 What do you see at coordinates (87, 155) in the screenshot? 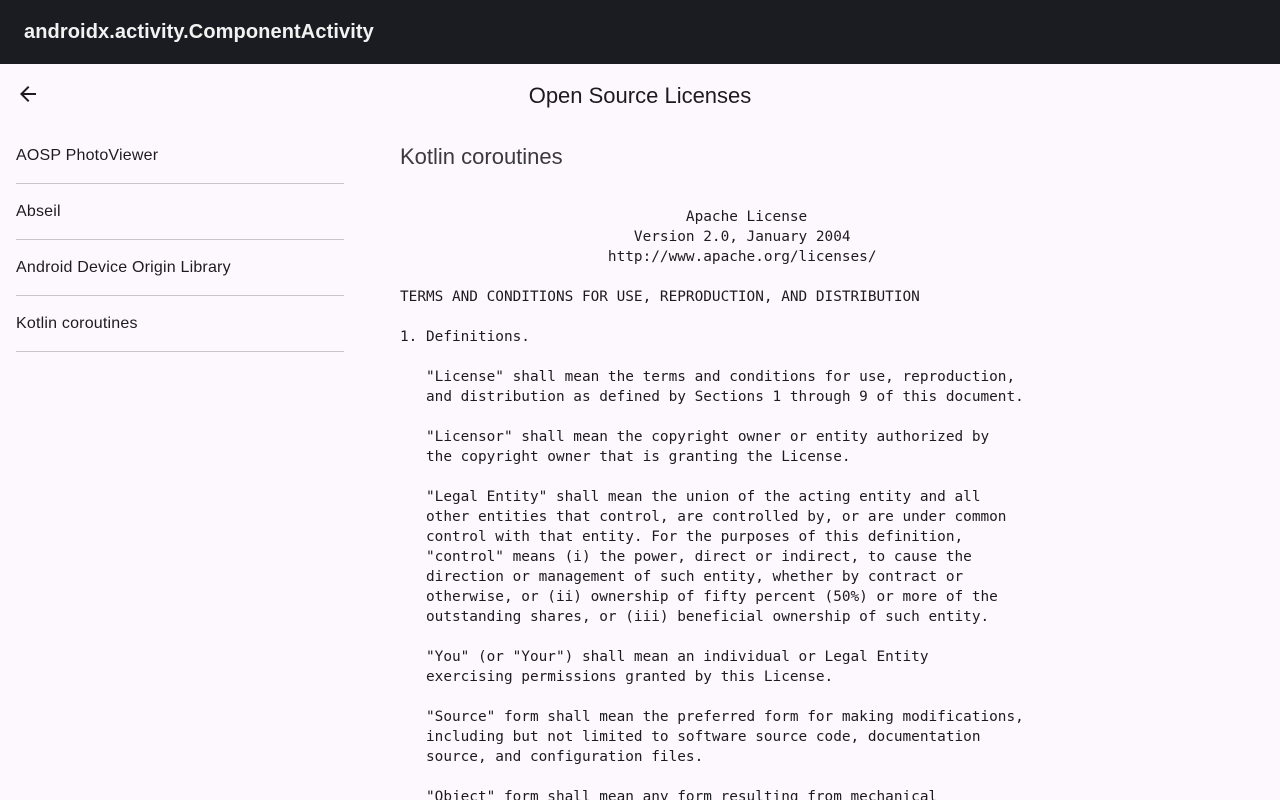
I see `license-item-label: AOSP PhotoViewer` at bounding box center [87, 155].